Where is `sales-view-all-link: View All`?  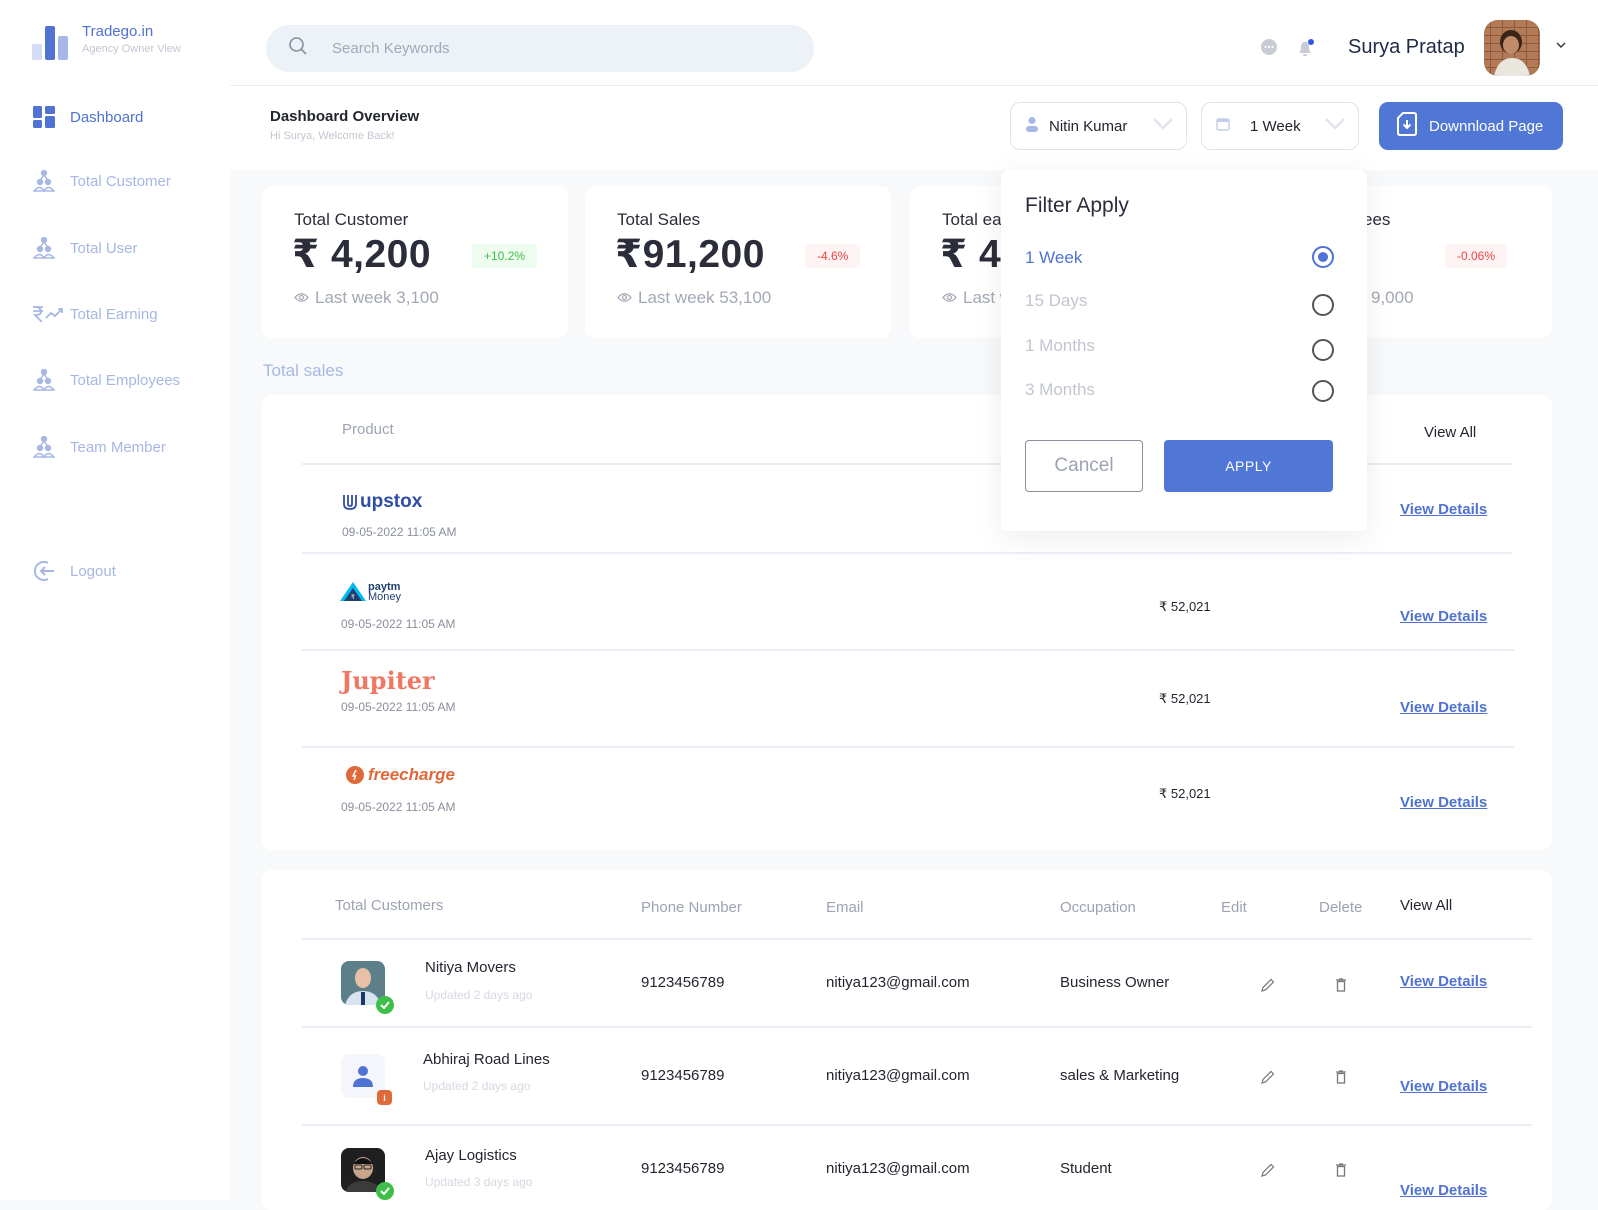 sales-view-all-link: View All is located at coordinates (1450, 432).